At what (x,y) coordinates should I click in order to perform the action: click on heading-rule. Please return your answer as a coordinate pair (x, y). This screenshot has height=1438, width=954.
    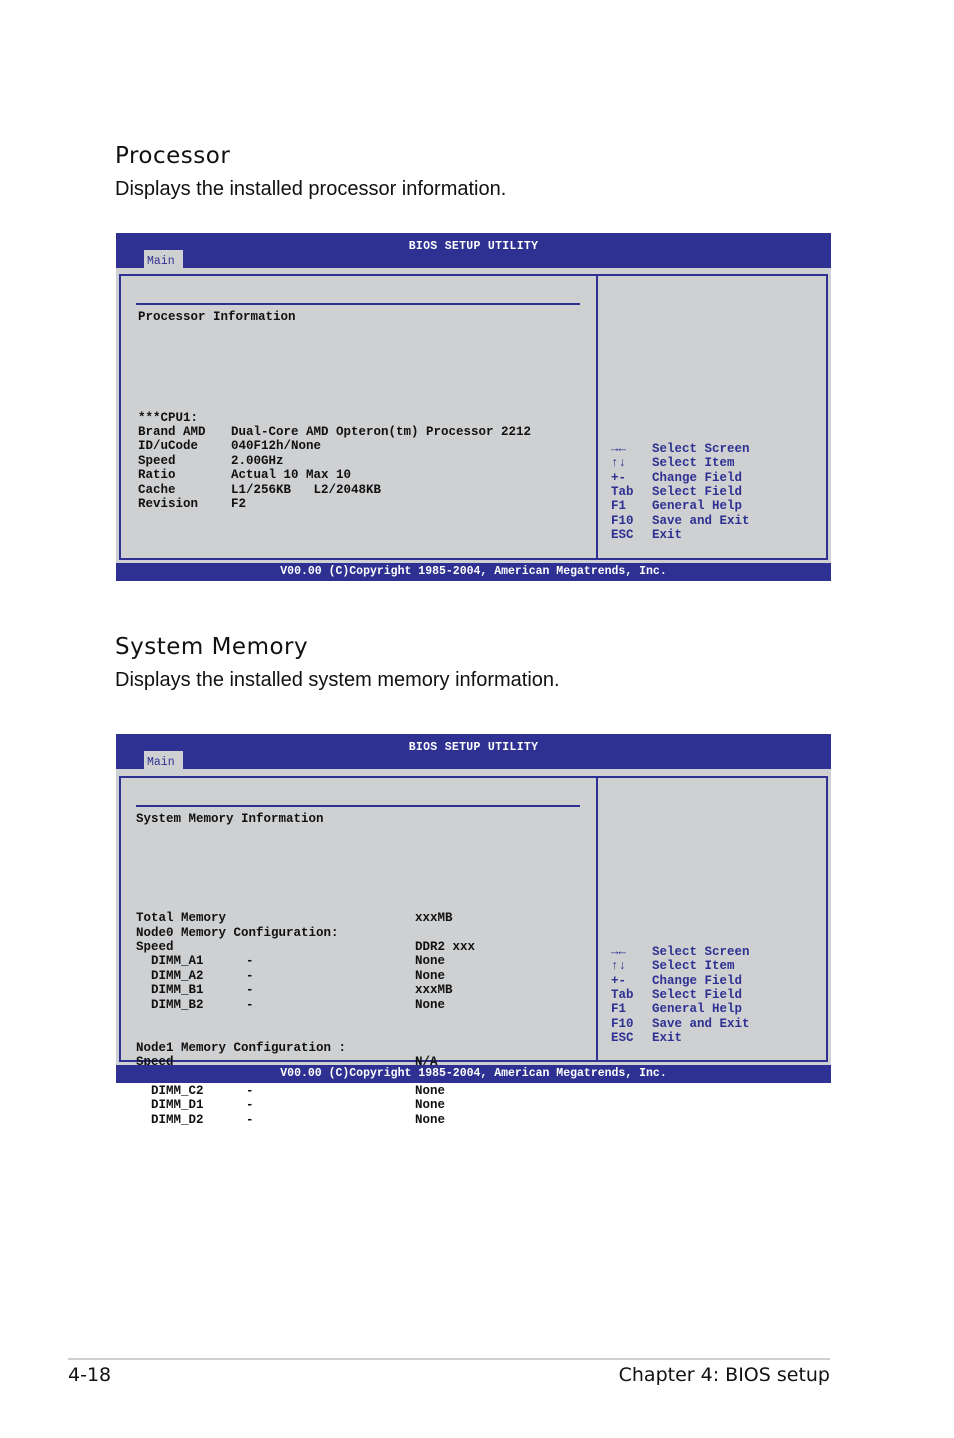
    Looking at the image, I should click on (358, 806).